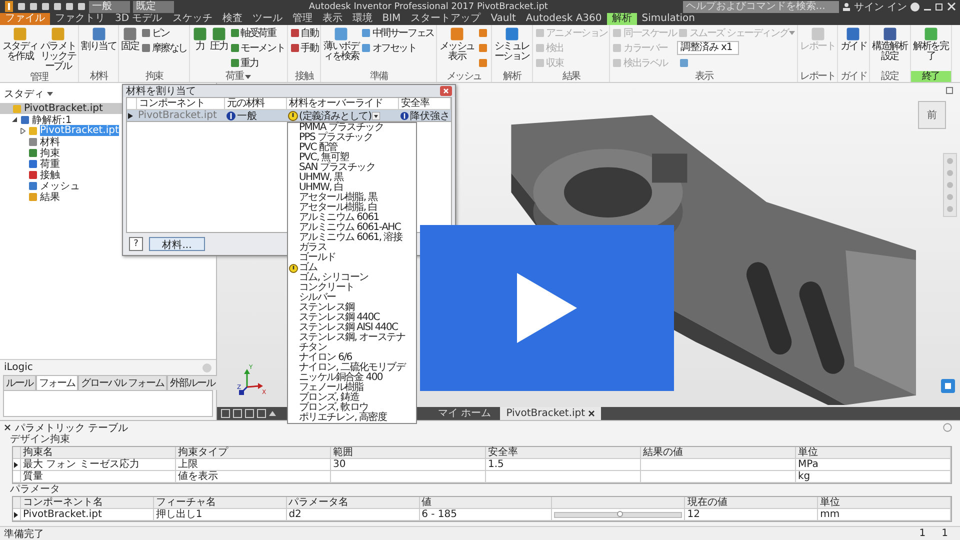 This screenshot has width=960, height=540. I want to click on ribbon-button: ピン, so click(164, 33).